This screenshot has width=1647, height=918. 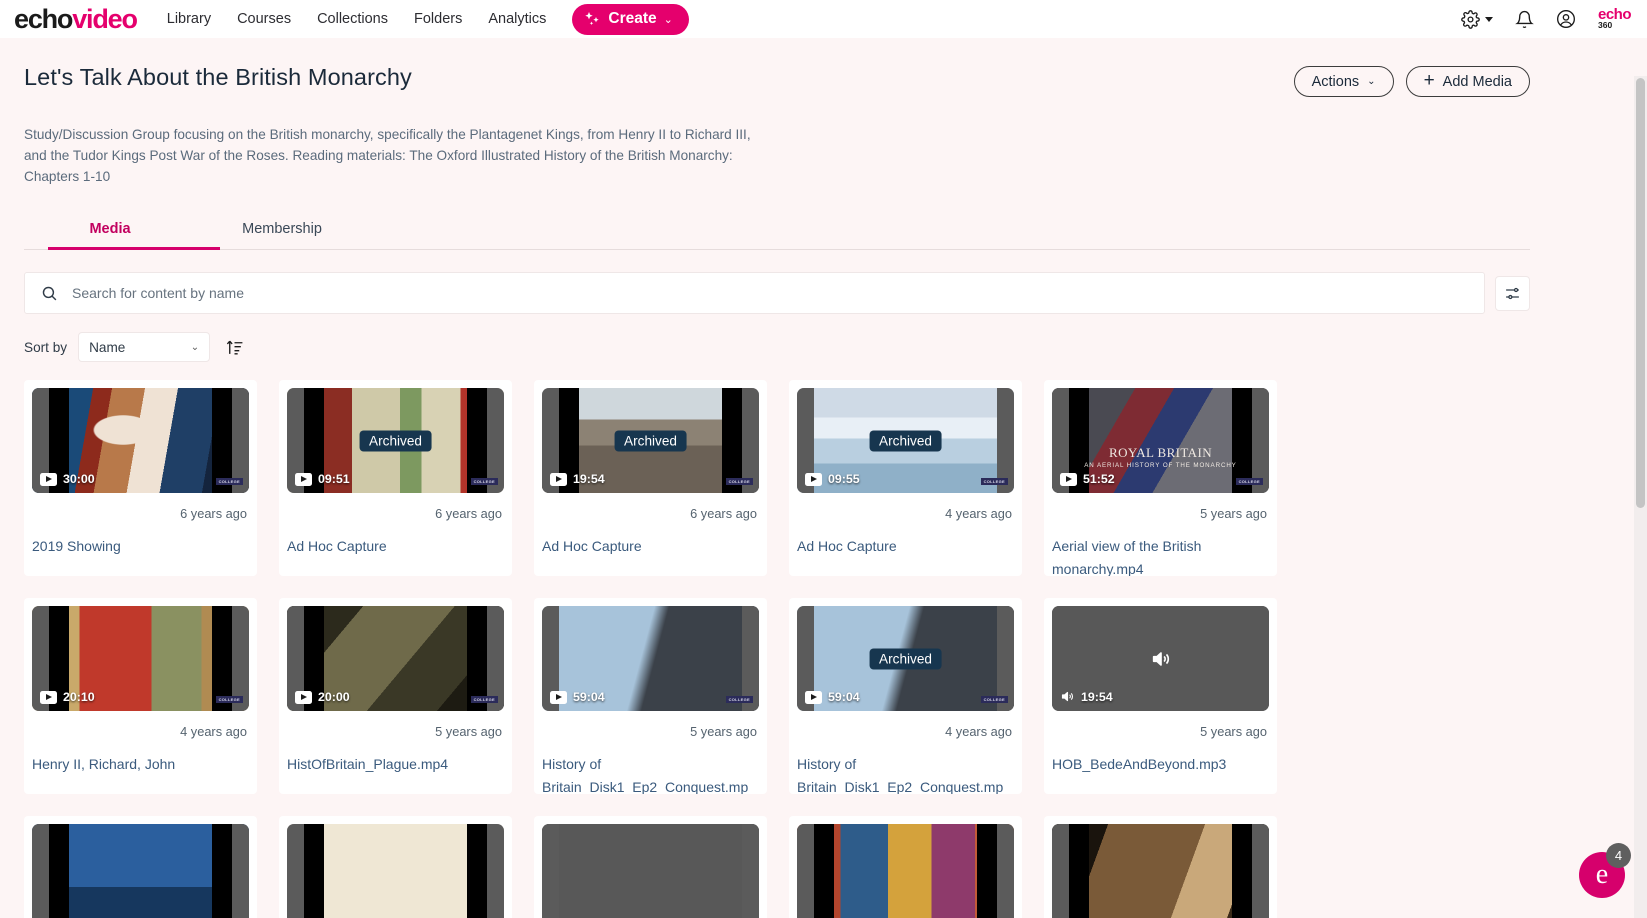 I want to click on media-card: COLLEGE 30:00 6 years ago 2019 Showing, so click(x=140, y=478).